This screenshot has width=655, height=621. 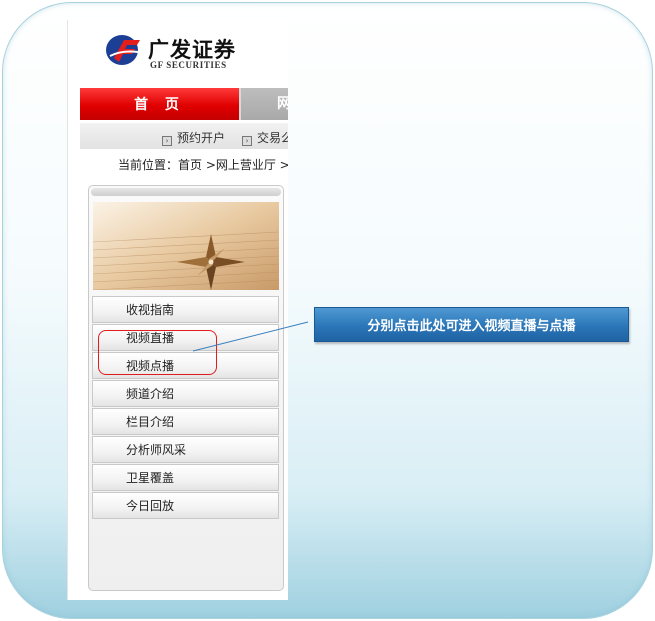 I want to click on nav-tab-second: 网, so click(x=264, y=104).